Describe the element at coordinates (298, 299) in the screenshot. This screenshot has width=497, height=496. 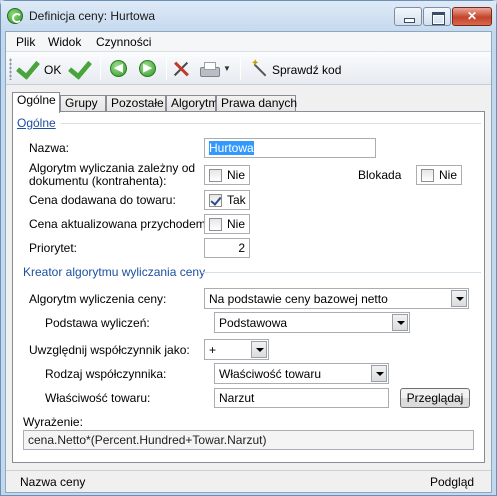
I see `algorithm-select-value: Na podstawie ceny bazowej netto` at that location.